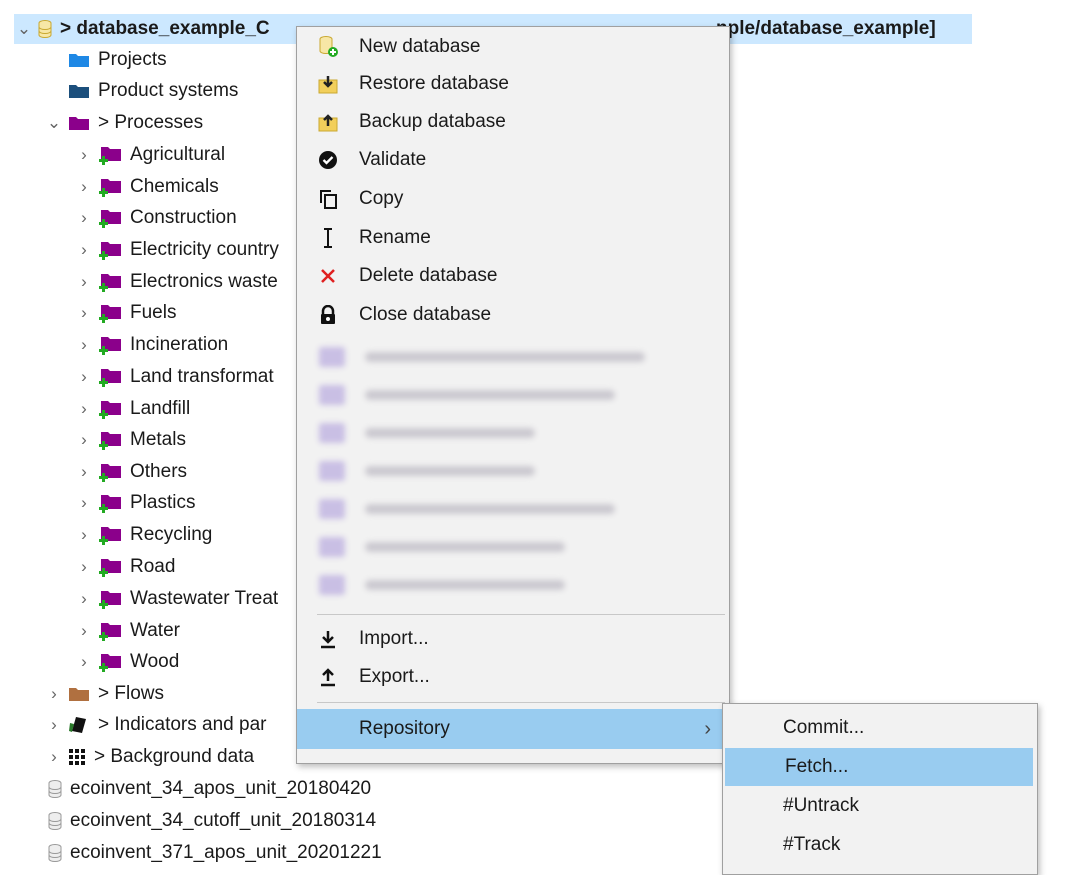 The height and width of the screenshot is (875, 1069). What do you see at coordinates (104, 694) in the screenshot?
I see `tree-item-flows: › > Flows` at bounding box center [104, 694].